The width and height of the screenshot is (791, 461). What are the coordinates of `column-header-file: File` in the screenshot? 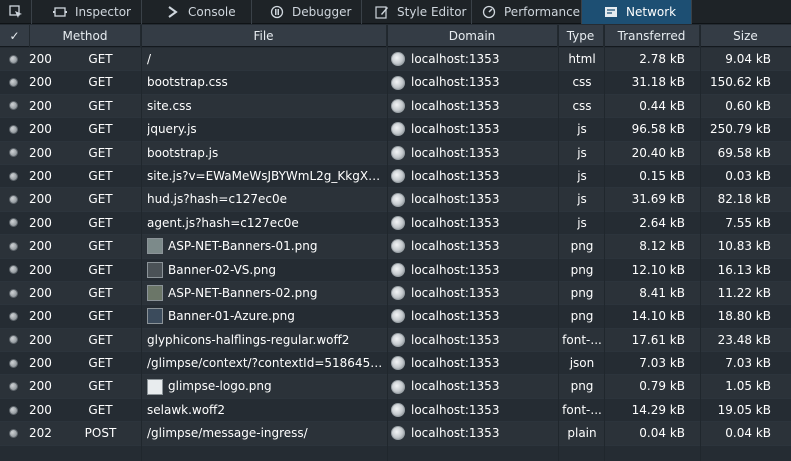 It's located at (264, 36).